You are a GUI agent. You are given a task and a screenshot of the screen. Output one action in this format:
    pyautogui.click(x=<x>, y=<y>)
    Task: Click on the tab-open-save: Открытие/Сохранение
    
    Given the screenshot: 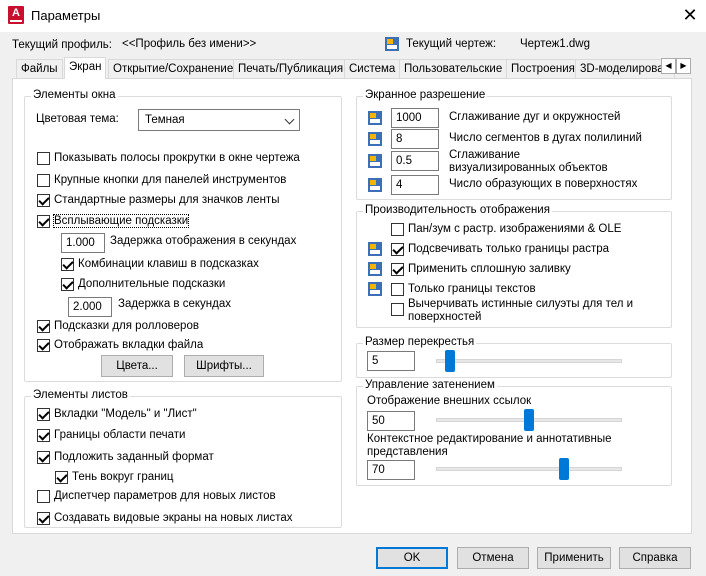 What is the action you would take?
    pyautogui.click(x=173, y=68)
    